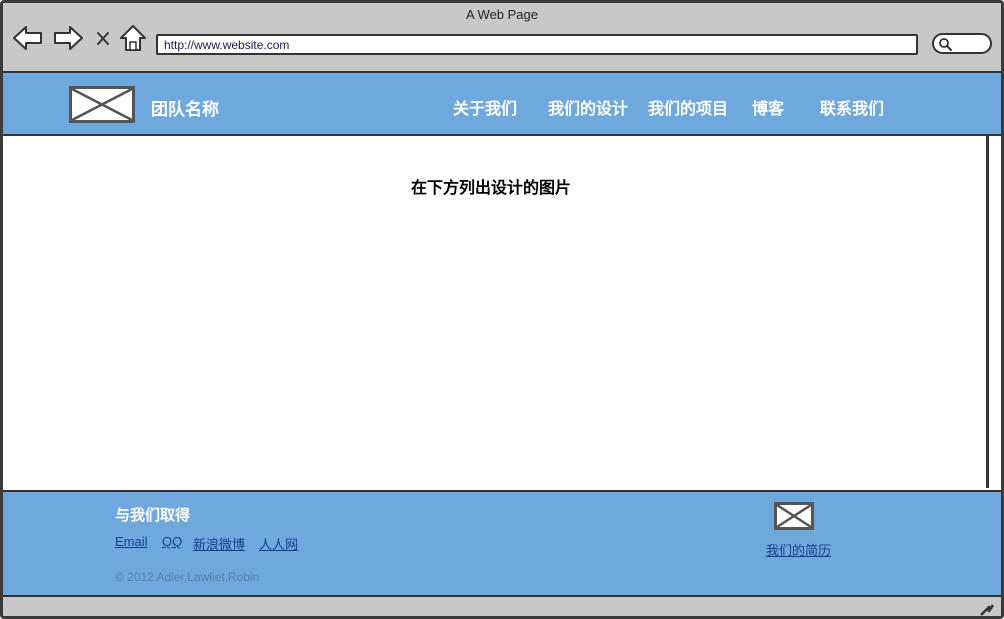 This screenshot has width=1004, height=619. Describe the element at coordinates (153, 515) in the screenshot. I see `footer-heading: 与我们取得` at that location.